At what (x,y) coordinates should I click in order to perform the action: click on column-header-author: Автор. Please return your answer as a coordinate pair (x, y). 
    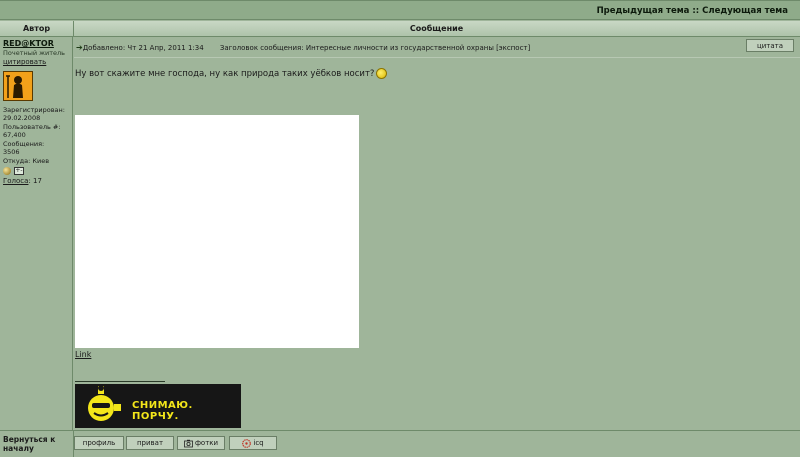
    Looking at the image, I should click on (37, 28).